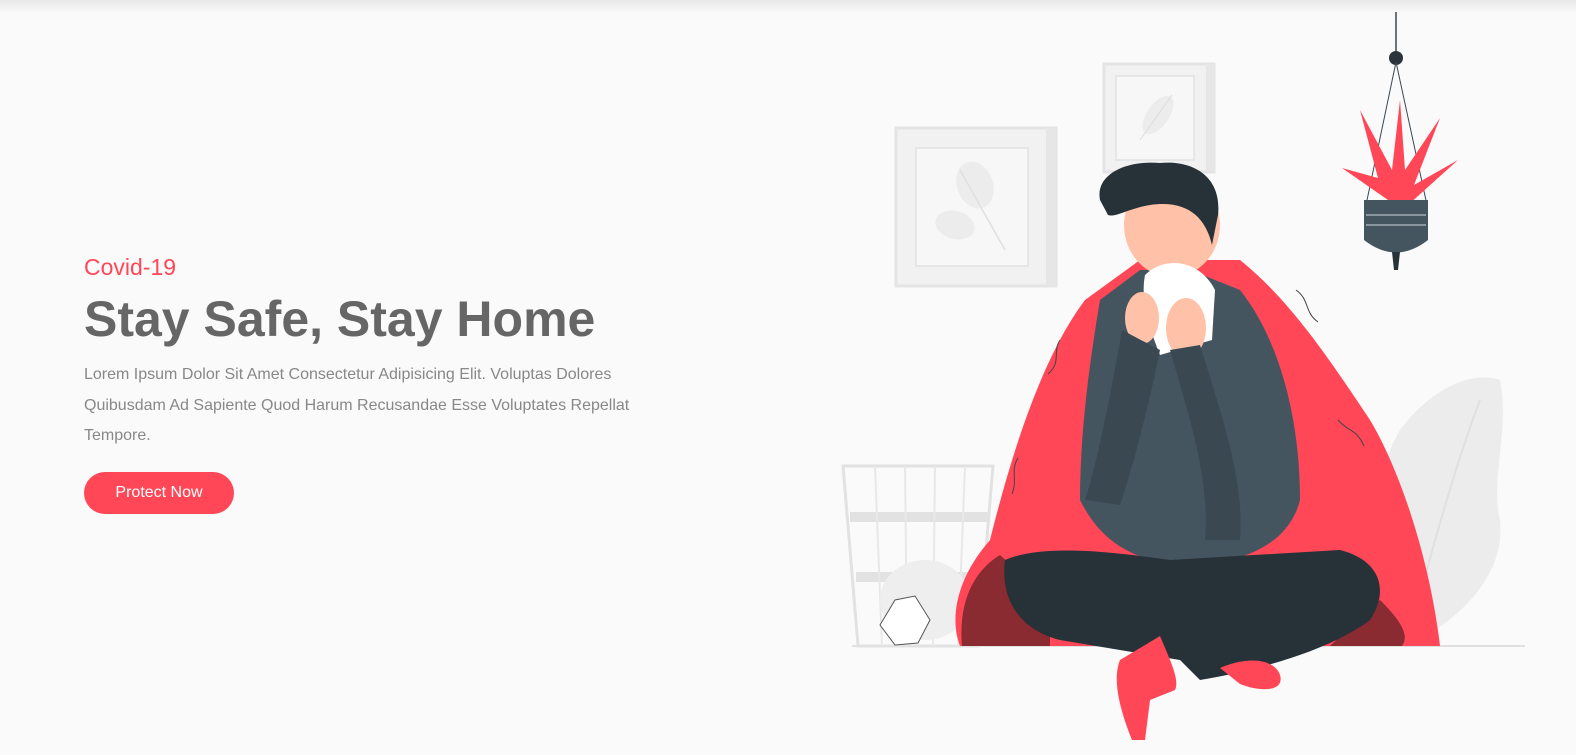 The image size is (1576, 755). Describe the element at coordinates (1159, 118) in the screenshot. I see `picture-frame-small` at that location.